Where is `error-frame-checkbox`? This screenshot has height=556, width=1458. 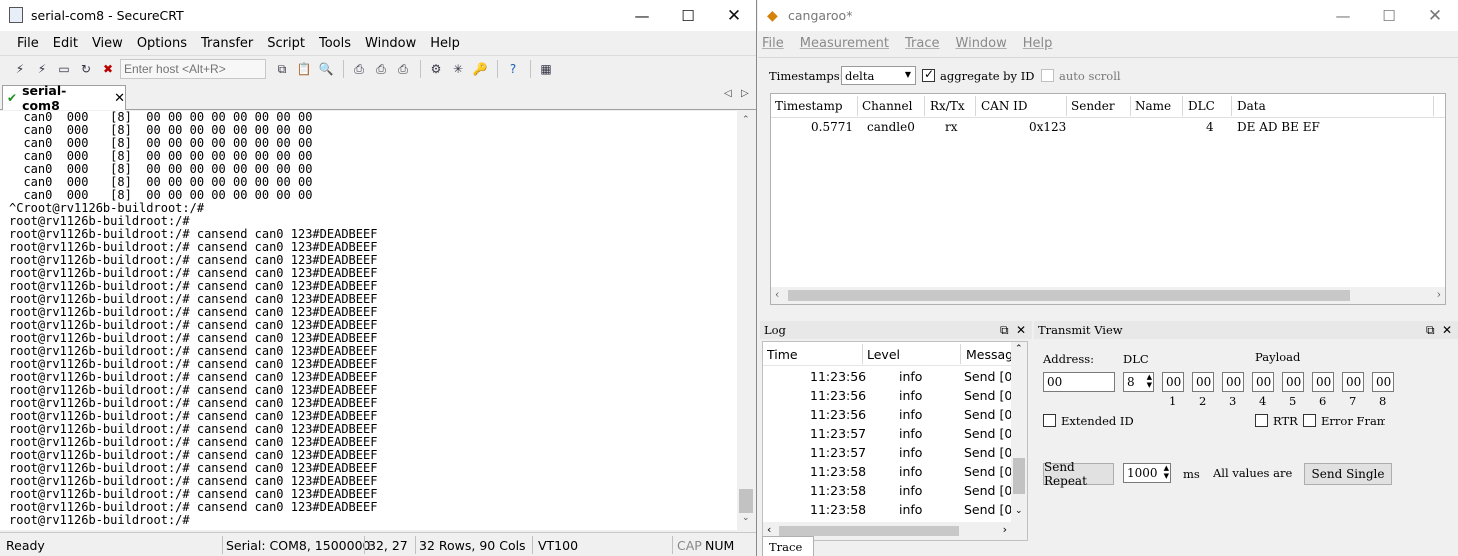 error-frame-checkbox is located at coordinates (1309, 420).